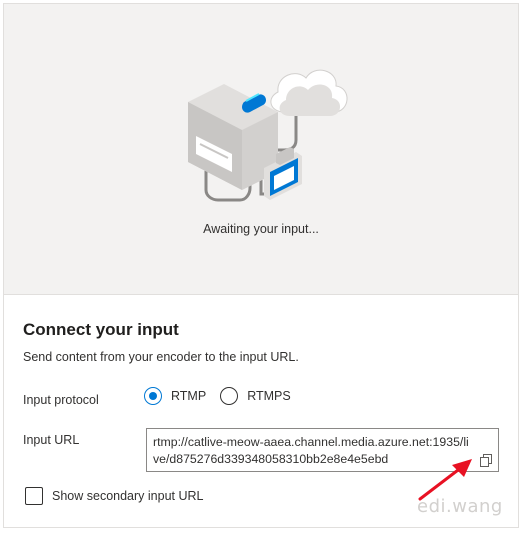 This screenshot has height=534, width=523. I want to click on show-secondary-url-checkbox: Show secondary input URL, so click(114, 496).